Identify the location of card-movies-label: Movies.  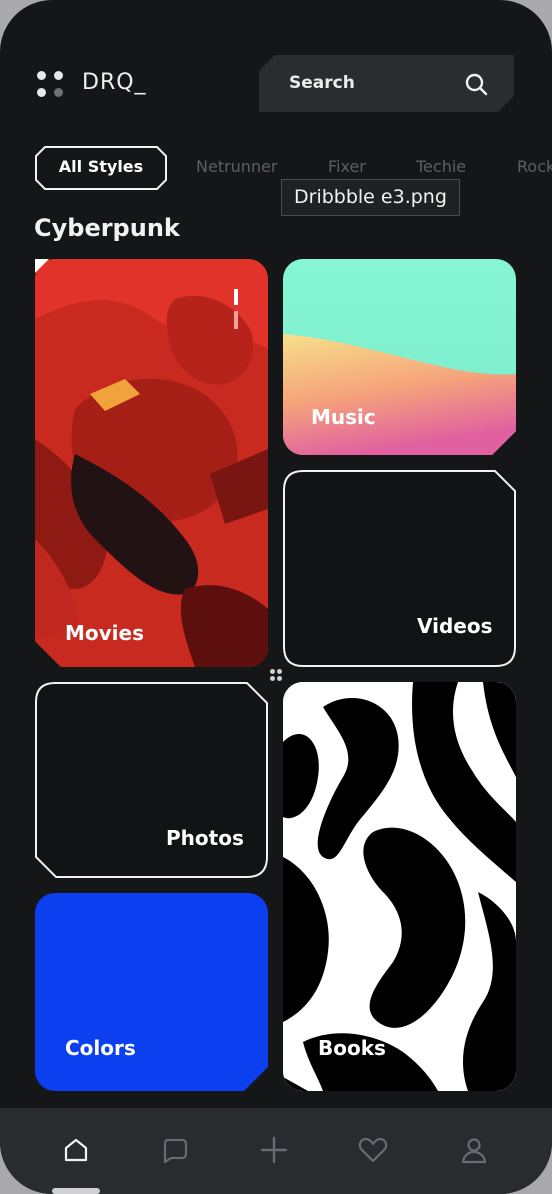
(105, 633).